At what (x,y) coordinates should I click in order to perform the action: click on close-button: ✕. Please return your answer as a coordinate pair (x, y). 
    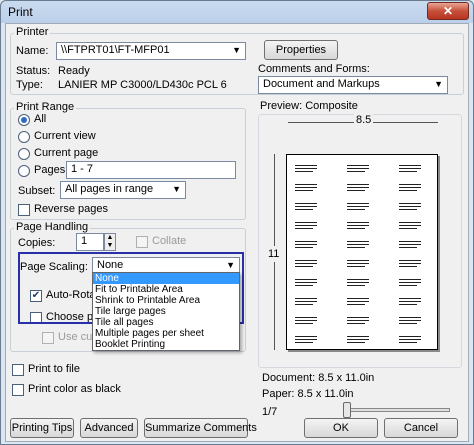
    Looking at the image, I should click on (448, 11).